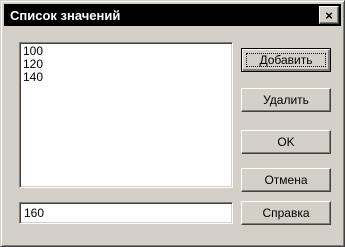 The width and height of the screenshot is (345, 247). I want to click on focus-rectangle, so click(286, 60).